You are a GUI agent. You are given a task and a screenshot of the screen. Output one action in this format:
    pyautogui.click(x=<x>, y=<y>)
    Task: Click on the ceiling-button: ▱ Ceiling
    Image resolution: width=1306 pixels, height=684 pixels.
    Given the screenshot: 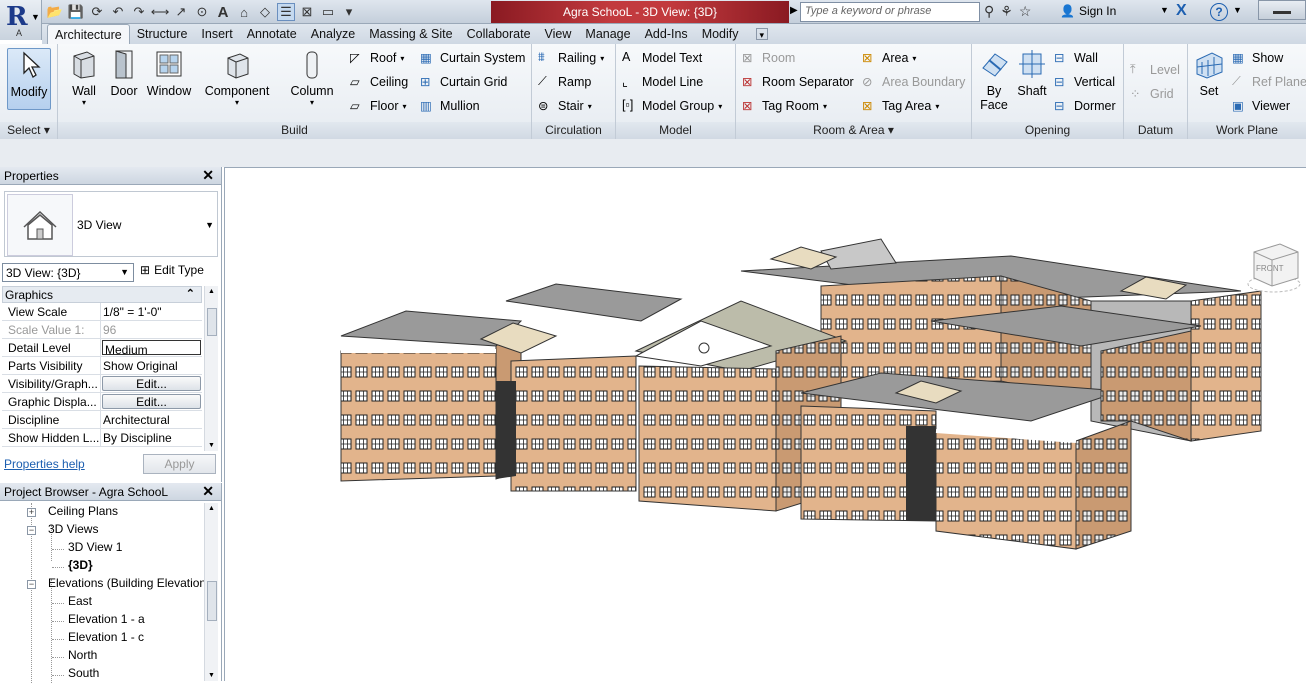 What is the action you would take?
    pyautogui.click(x=379, y=82)
    